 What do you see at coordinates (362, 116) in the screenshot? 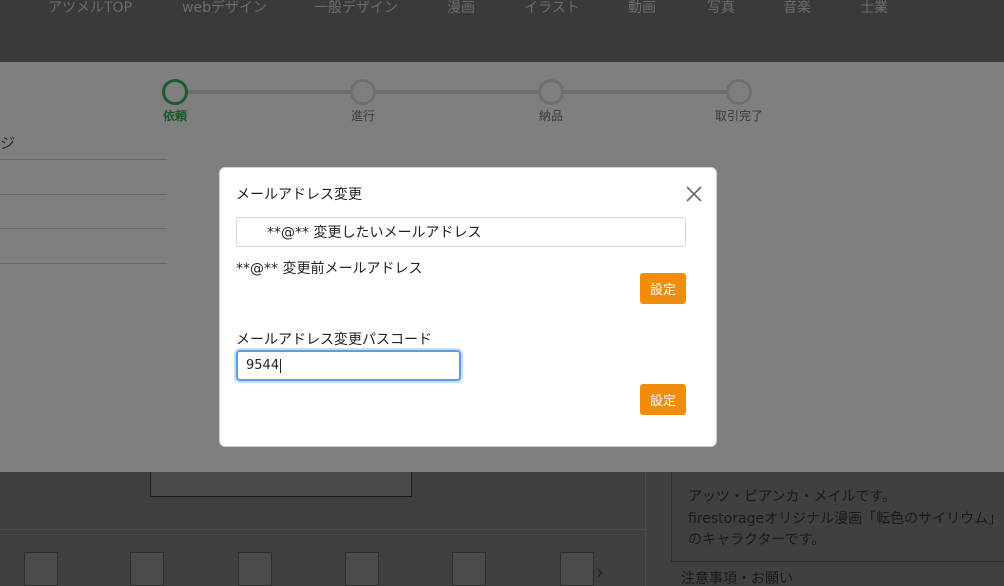
I see `step-label-progress: 進行` at bounding box center [362, 116].